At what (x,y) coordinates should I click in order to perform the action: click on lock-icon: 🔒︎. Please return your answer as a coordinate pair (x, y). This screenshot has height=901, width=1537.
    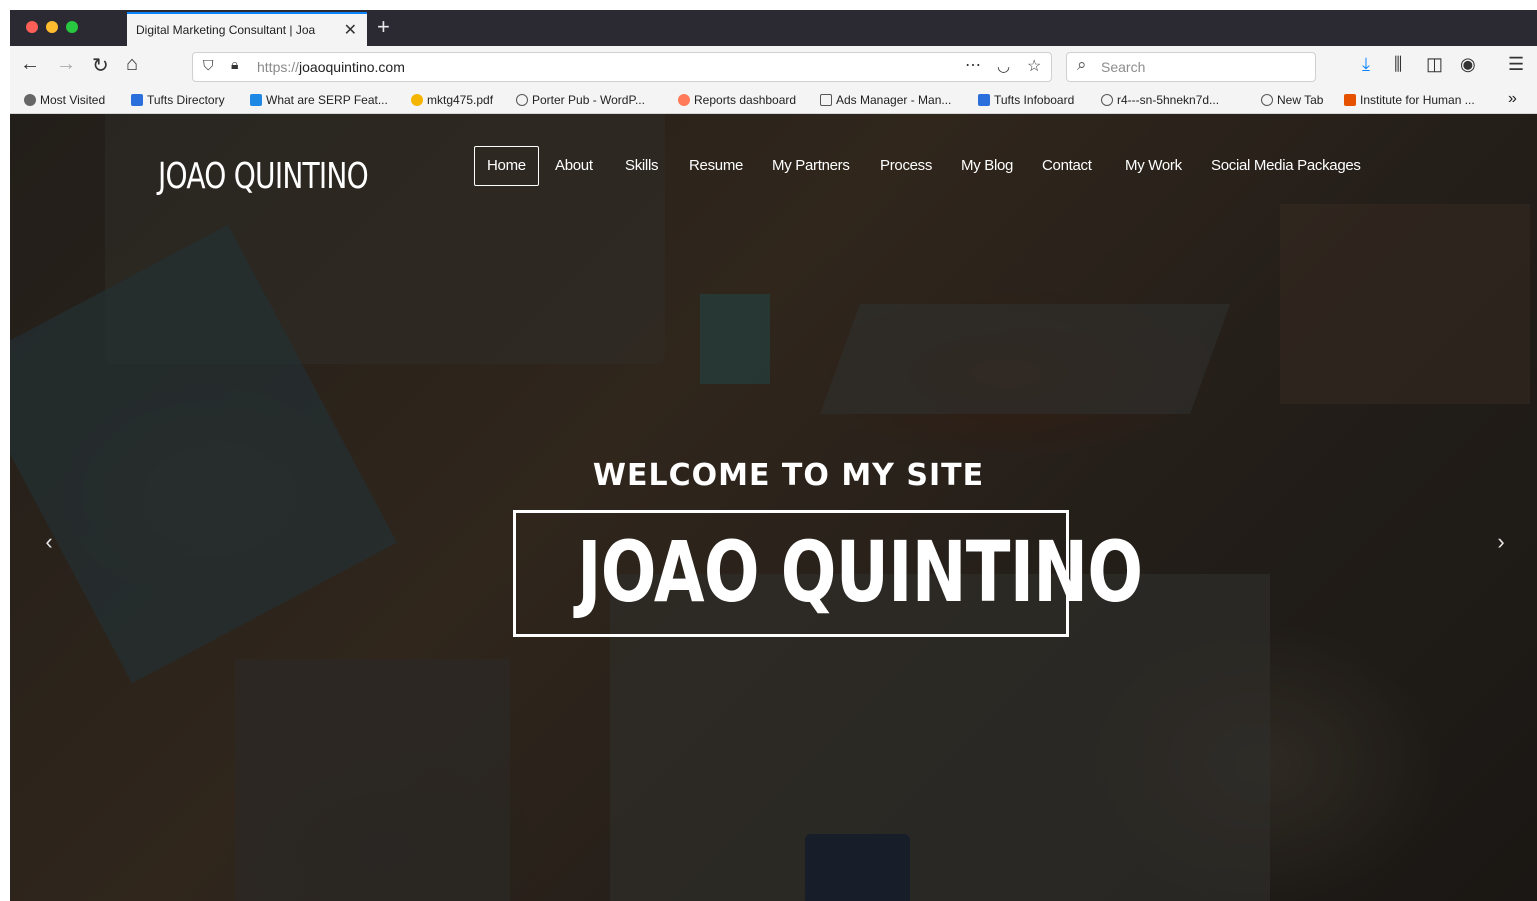
    Looking at the image, I should click on (234, 64).